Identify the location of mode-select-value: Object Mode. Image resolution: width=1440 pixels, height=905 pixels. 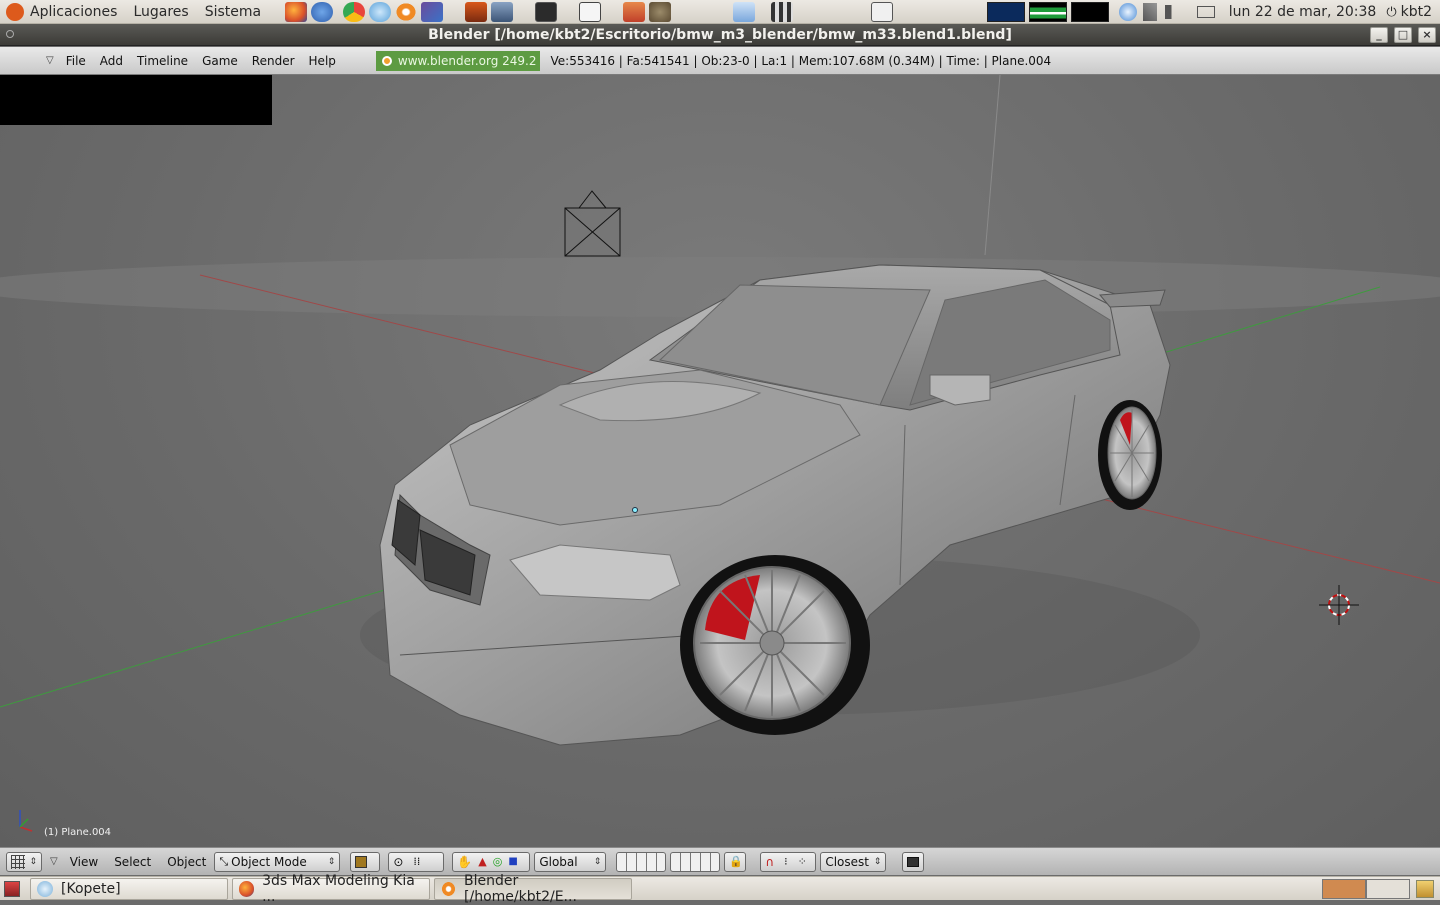
(269, 861).